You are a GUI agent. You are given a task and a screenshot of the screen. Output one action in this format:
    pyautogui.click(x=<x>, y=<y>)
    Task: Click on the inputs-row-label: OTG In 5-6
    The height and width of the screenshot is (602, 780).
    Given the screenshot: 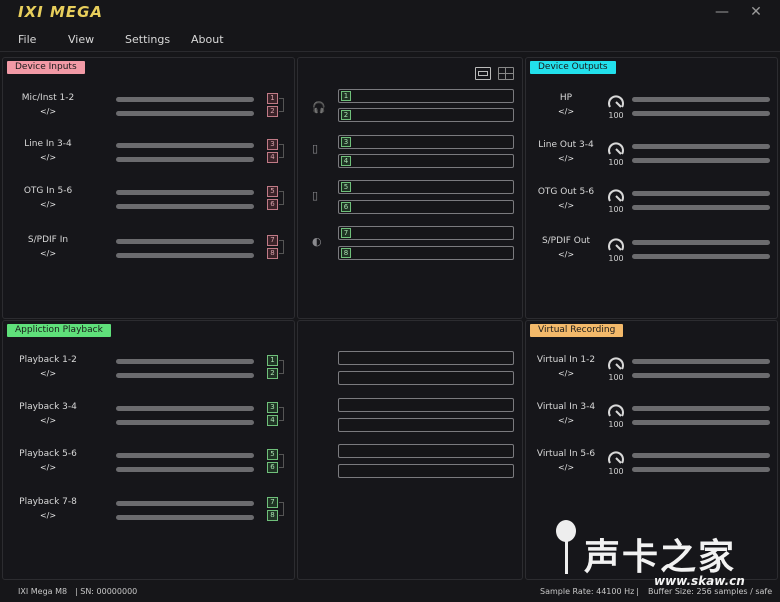 What is the action you would take?
    pyautogui.click(x=48, y=191)
    